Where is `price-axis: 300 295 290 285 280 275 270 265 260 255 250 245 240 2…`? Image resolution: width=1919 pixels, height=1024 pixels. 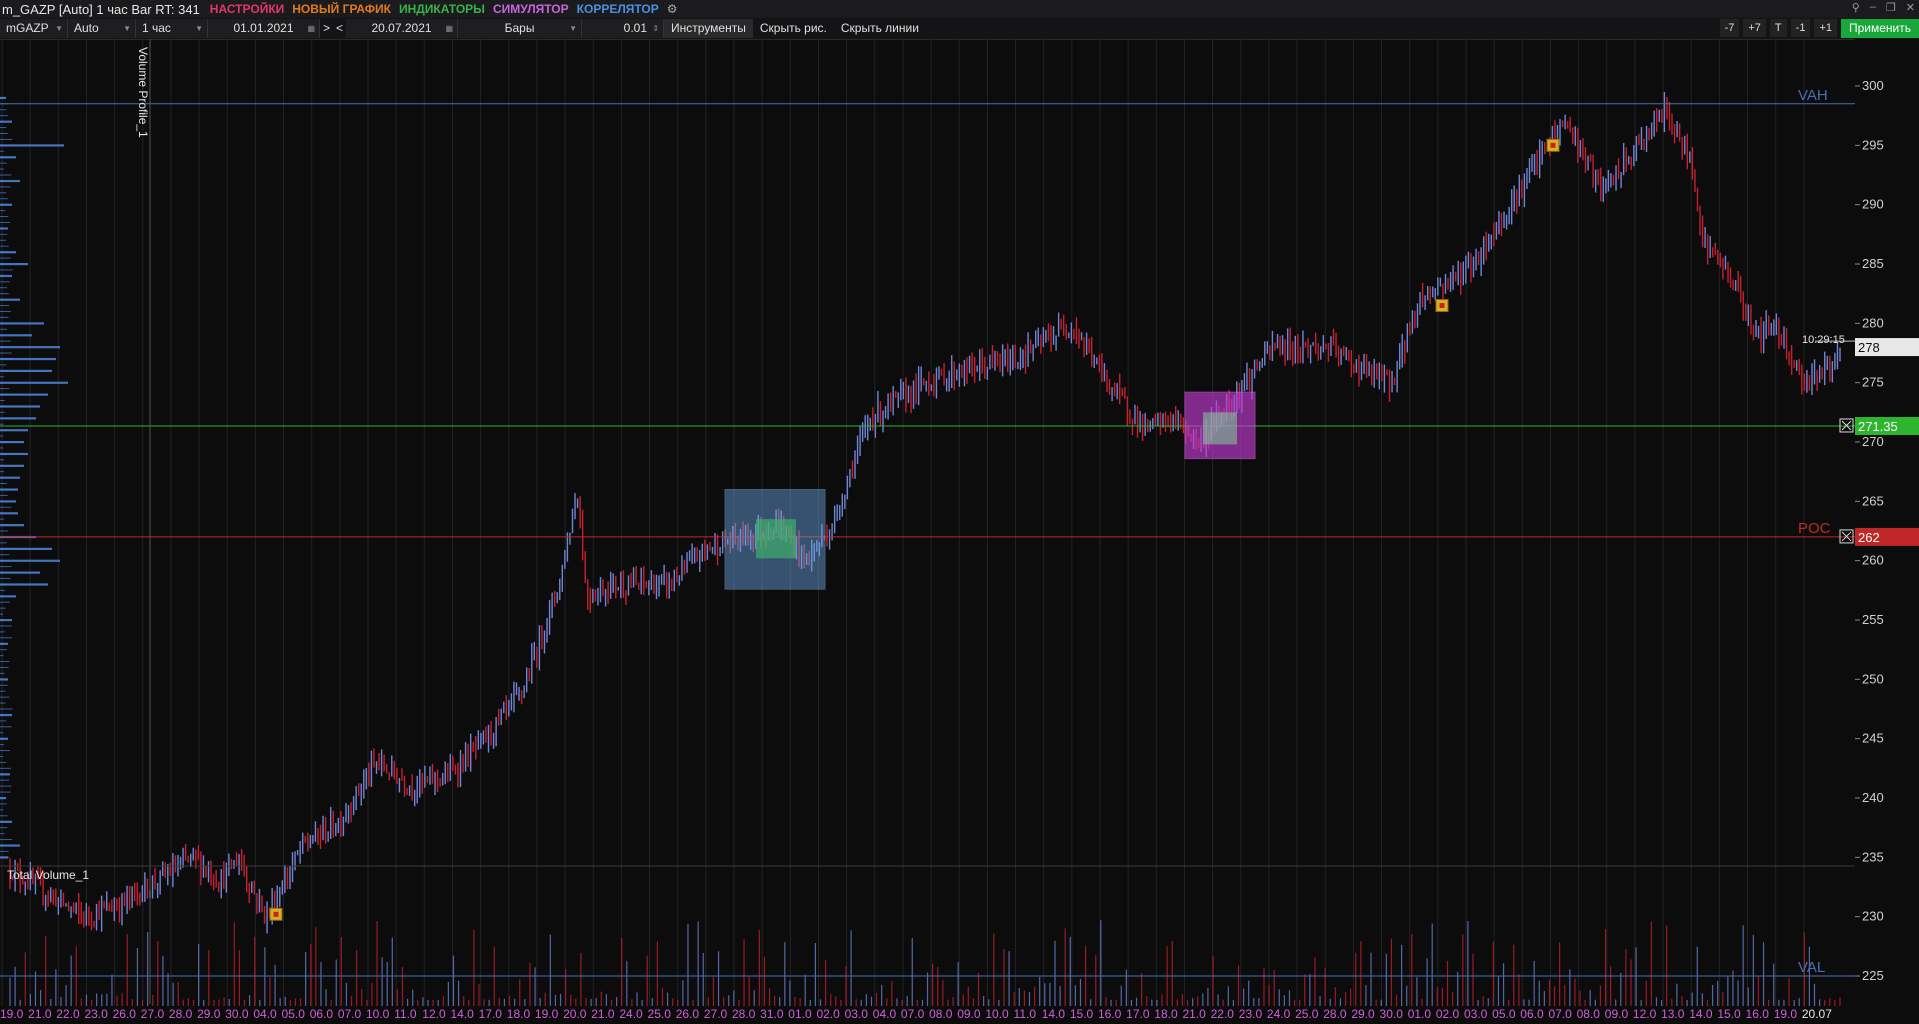 price-axis: 300 295 290 285 280 275 270 265 260 255 250 245 240 2… is located at coordinates (1867, 530).